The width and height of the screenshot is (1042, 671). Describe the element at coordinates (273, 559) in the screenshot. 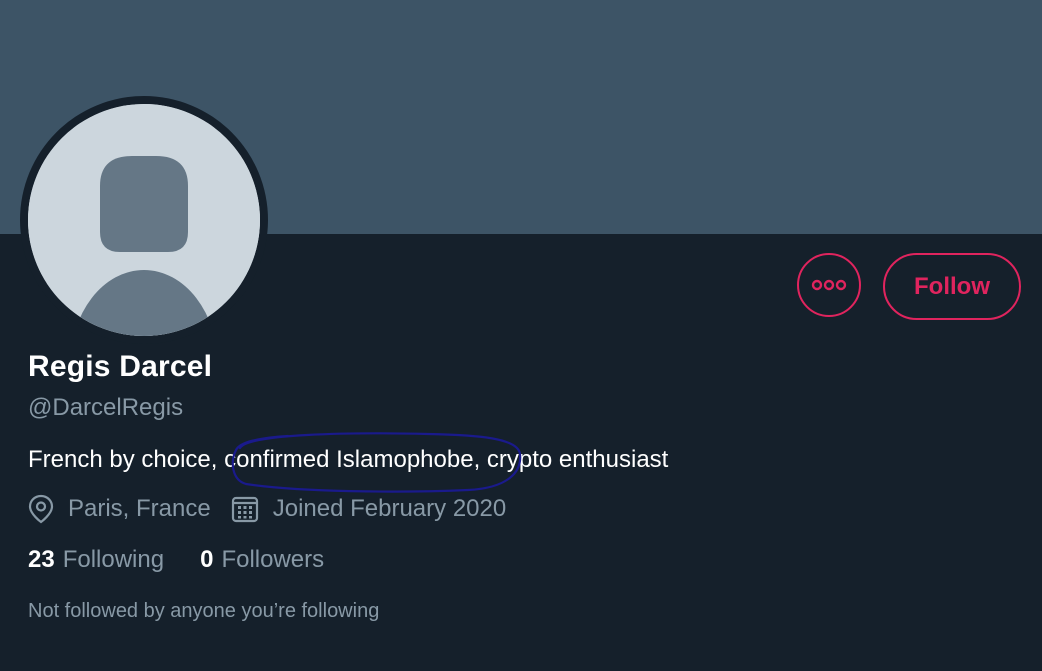

I see `followers-label: Followers` at that location.